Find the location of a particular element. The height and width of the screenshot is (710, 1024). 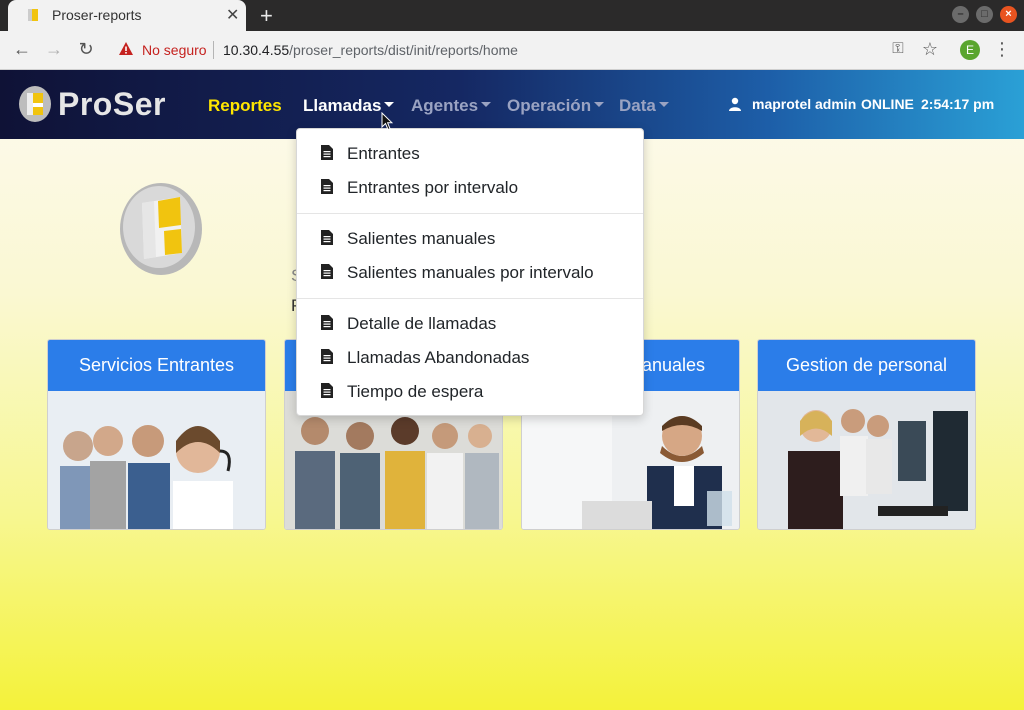

new-tab-button: + is located at coordinates (266, 16).